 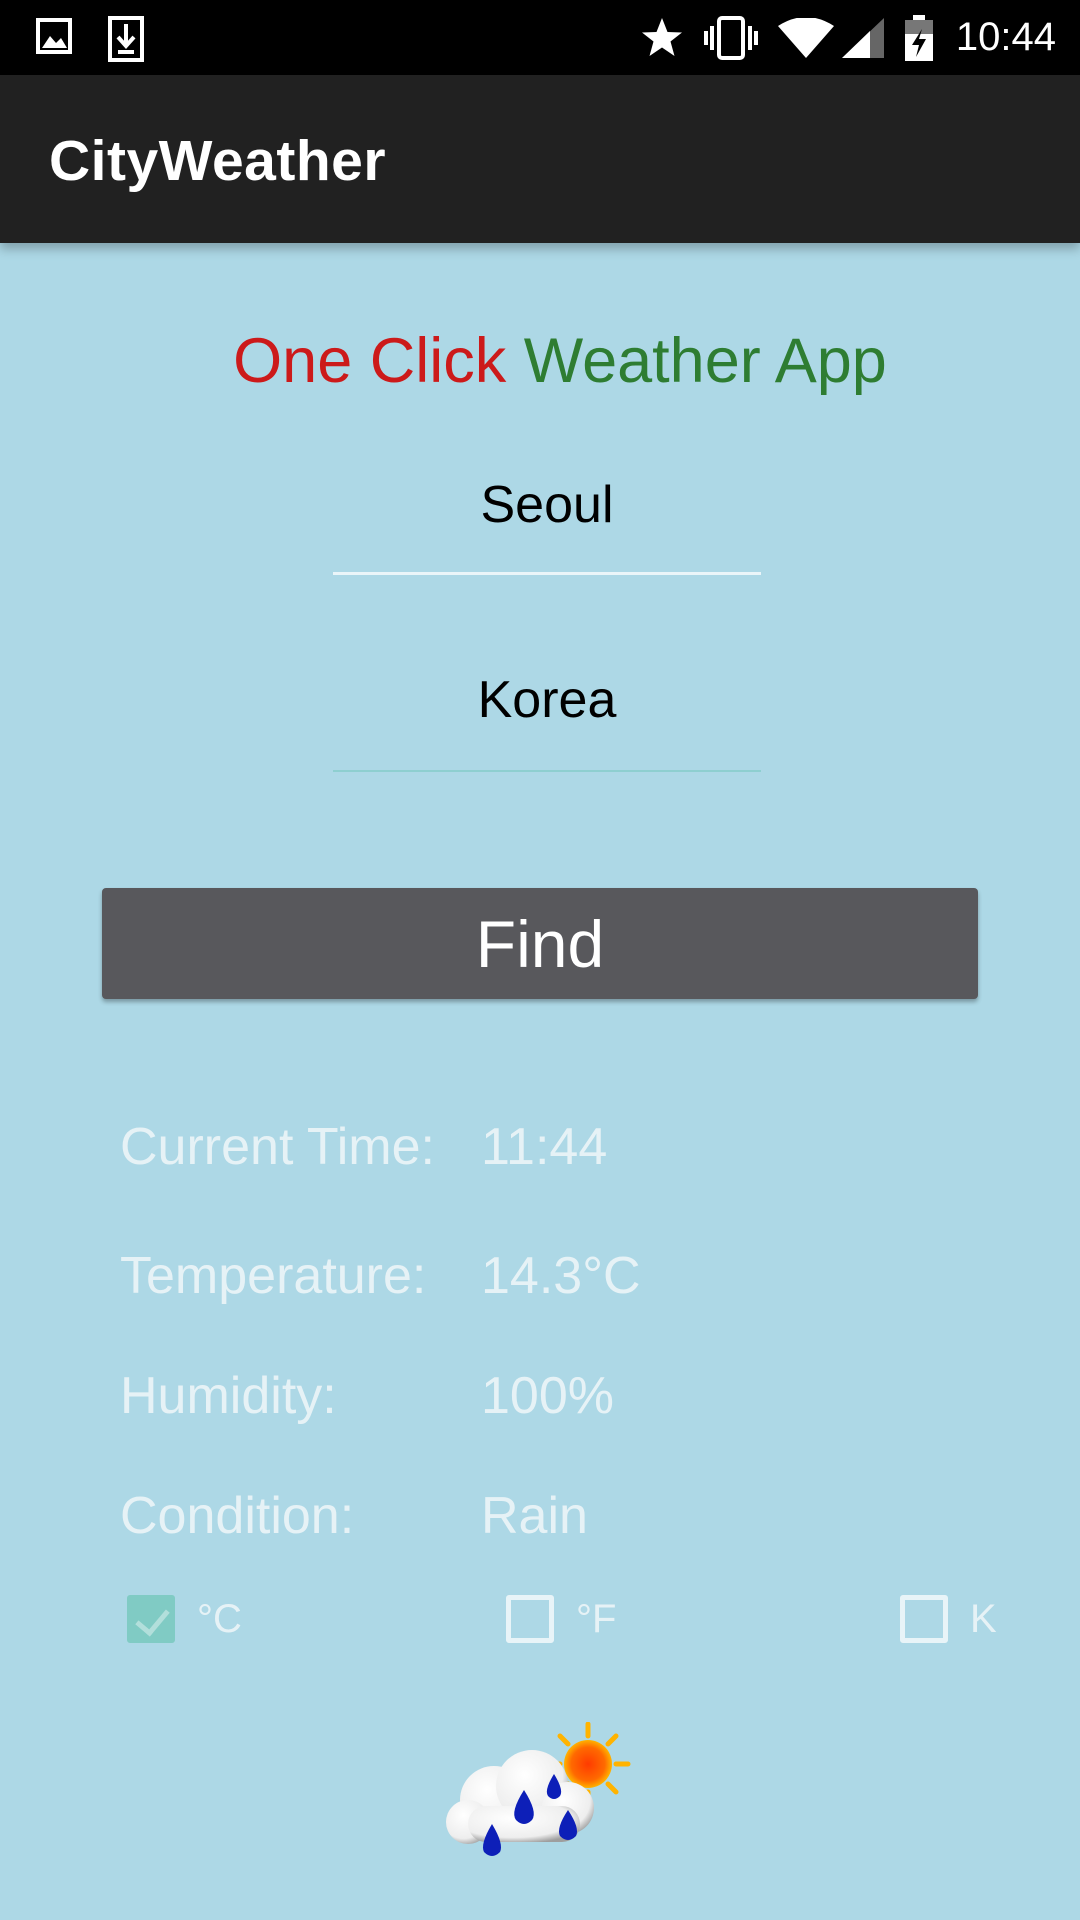 I want to click on kelvin-label: K, so click(x=983, y=1618).